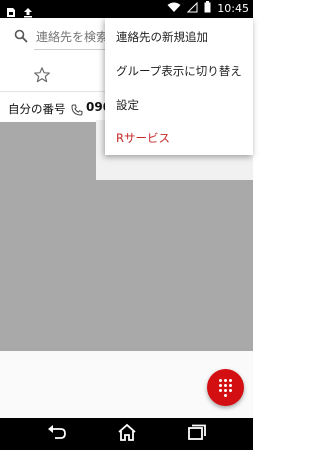  Describe the element at coordinates (179, 71) in the screenshot. I see `menu-item-group-view: グループ表示に切り替え` at that location.